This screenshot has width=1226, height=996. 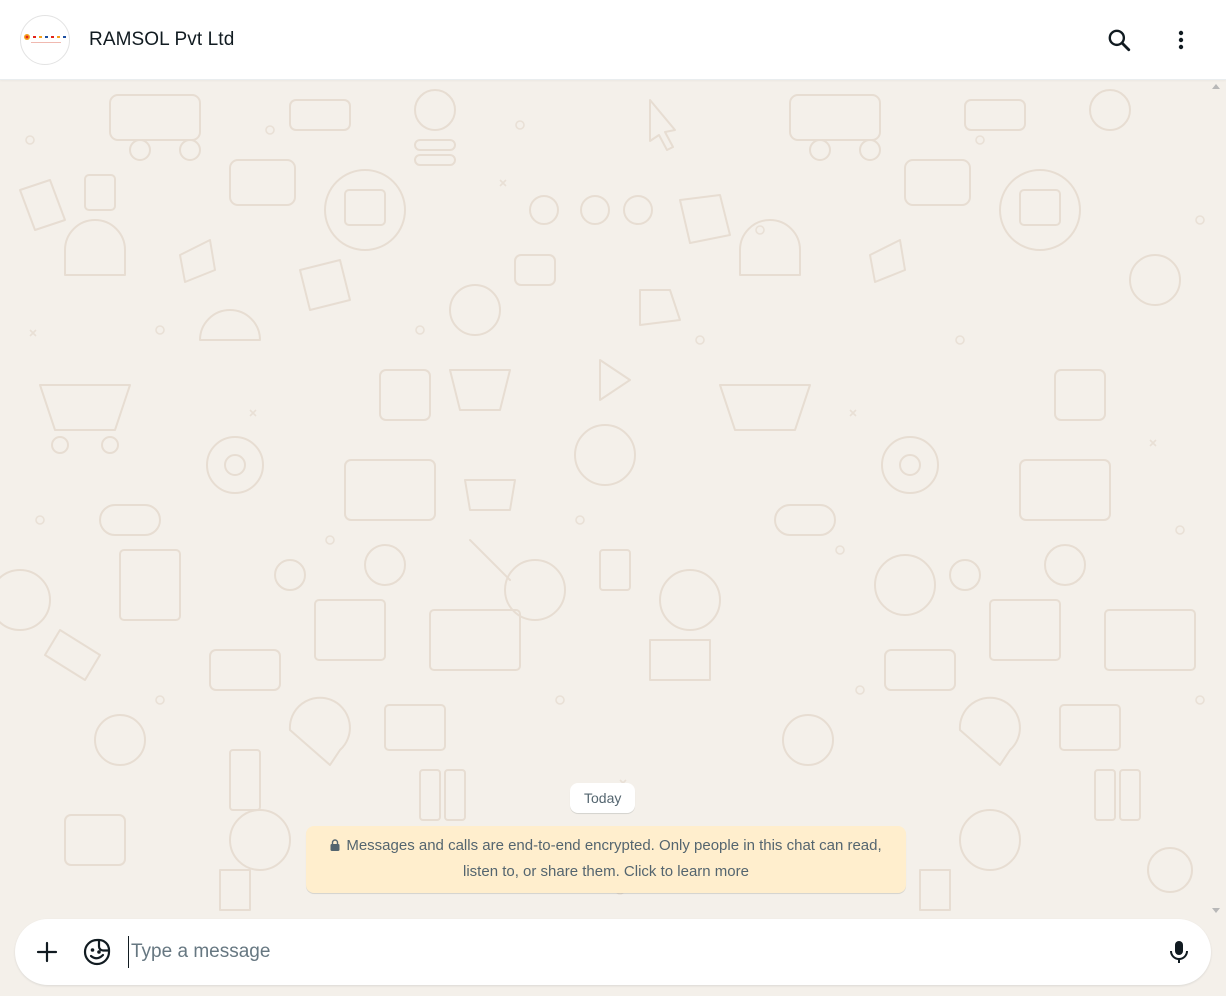 I want to click on more-options-button, so click(x=1181, y=40).